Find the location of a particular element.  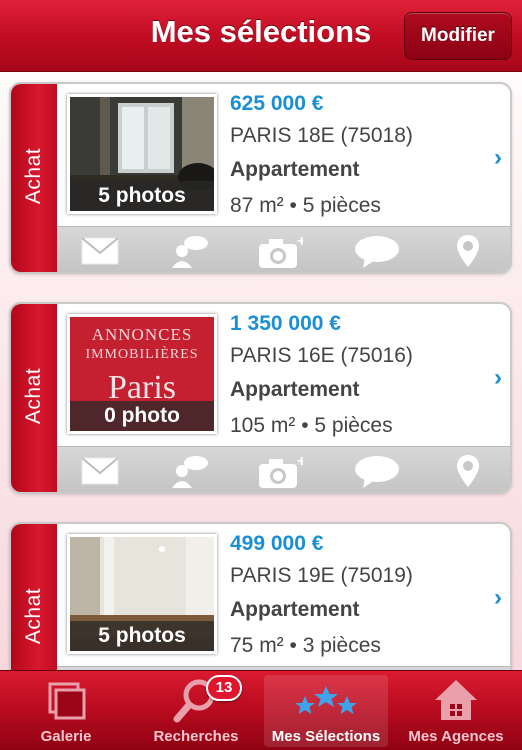

tab-recherches: 13 Recherches is located at coordinates (196, 711).